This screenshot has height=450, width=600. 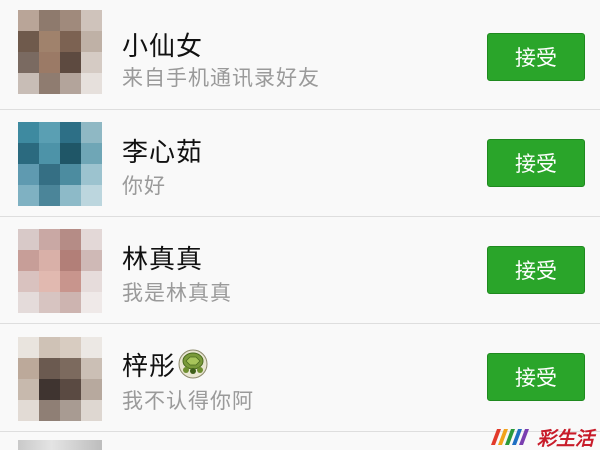 What do you see at coordinates (188, 401) in the screenshot?
I see `request-message: 我不认得你阿` at bounding box center [188, 401].